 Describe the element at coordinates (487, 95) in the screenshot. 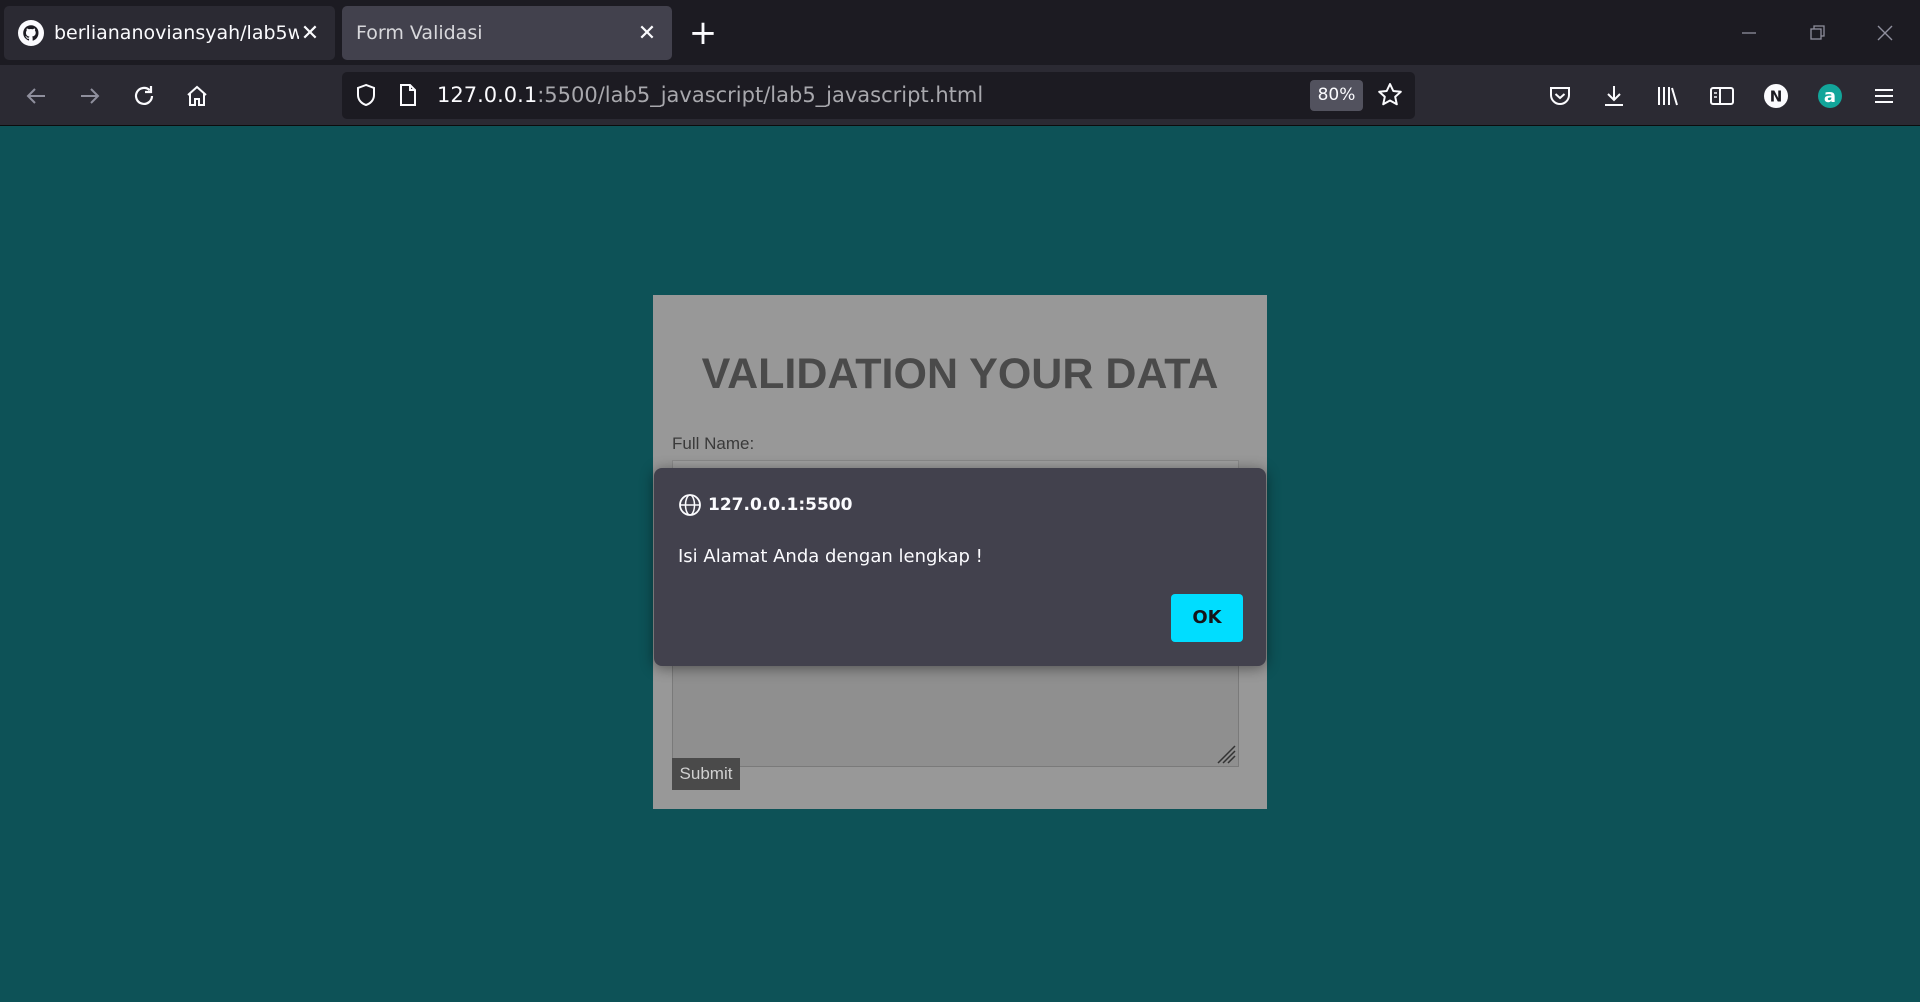

I see `url-host: 127.0.0.1` at that location.